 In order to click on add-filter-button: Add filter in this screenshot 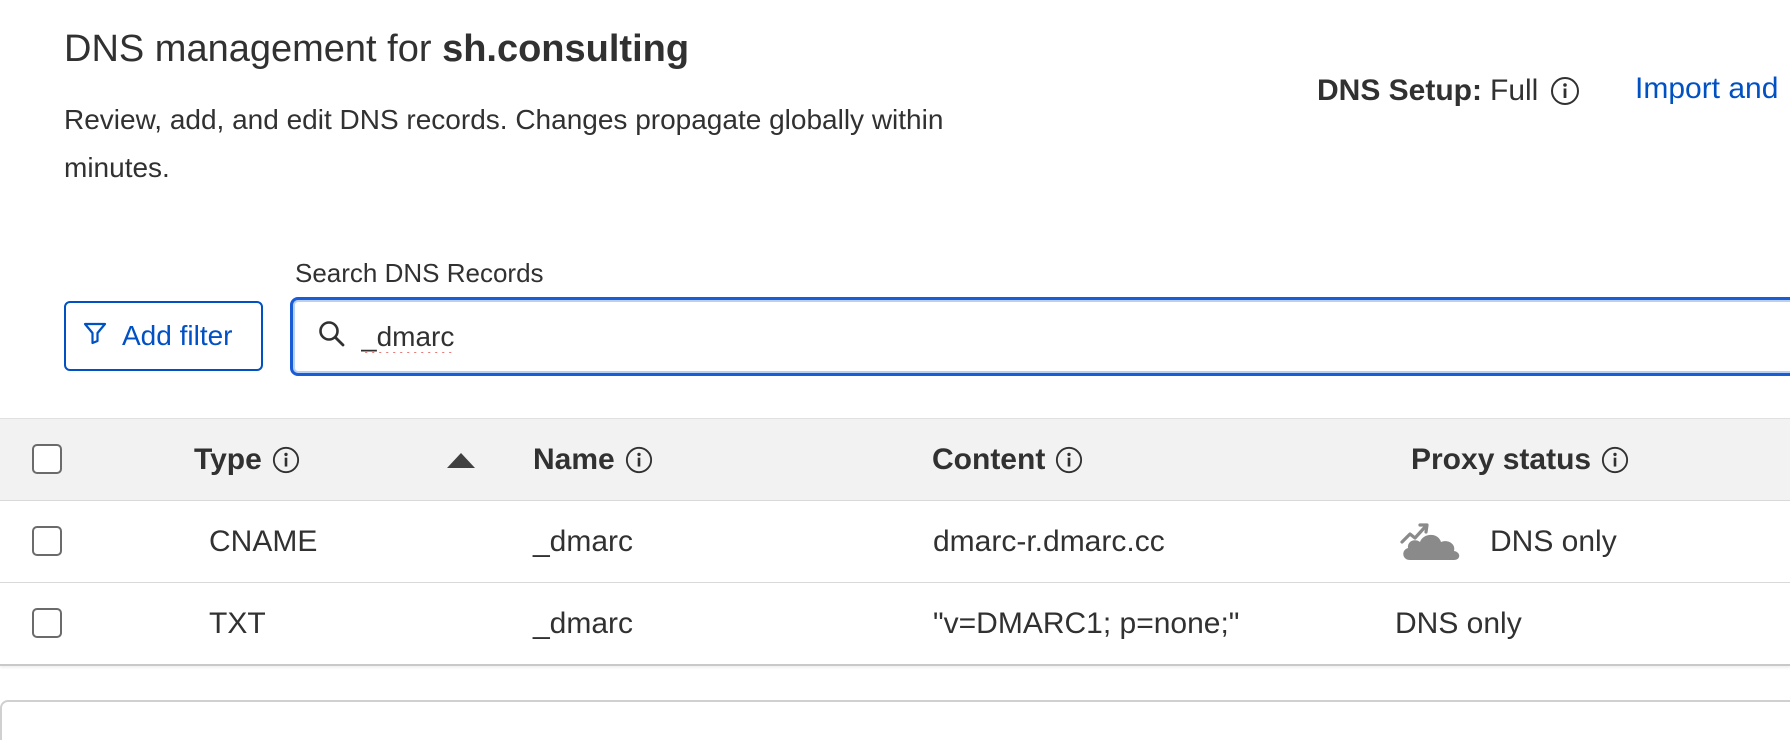, I will do `click(163, 336)`.